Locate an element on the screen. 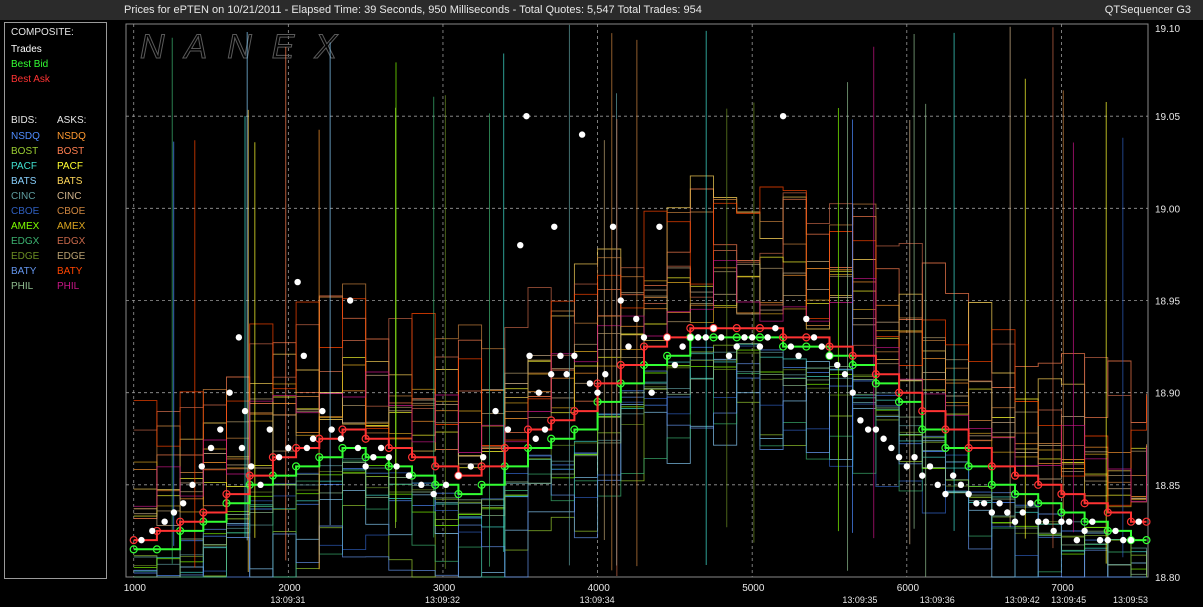 The height and width of the screenshot is (607, 1203). x-tick-label: 6000 is located at coordinates (908, 588).